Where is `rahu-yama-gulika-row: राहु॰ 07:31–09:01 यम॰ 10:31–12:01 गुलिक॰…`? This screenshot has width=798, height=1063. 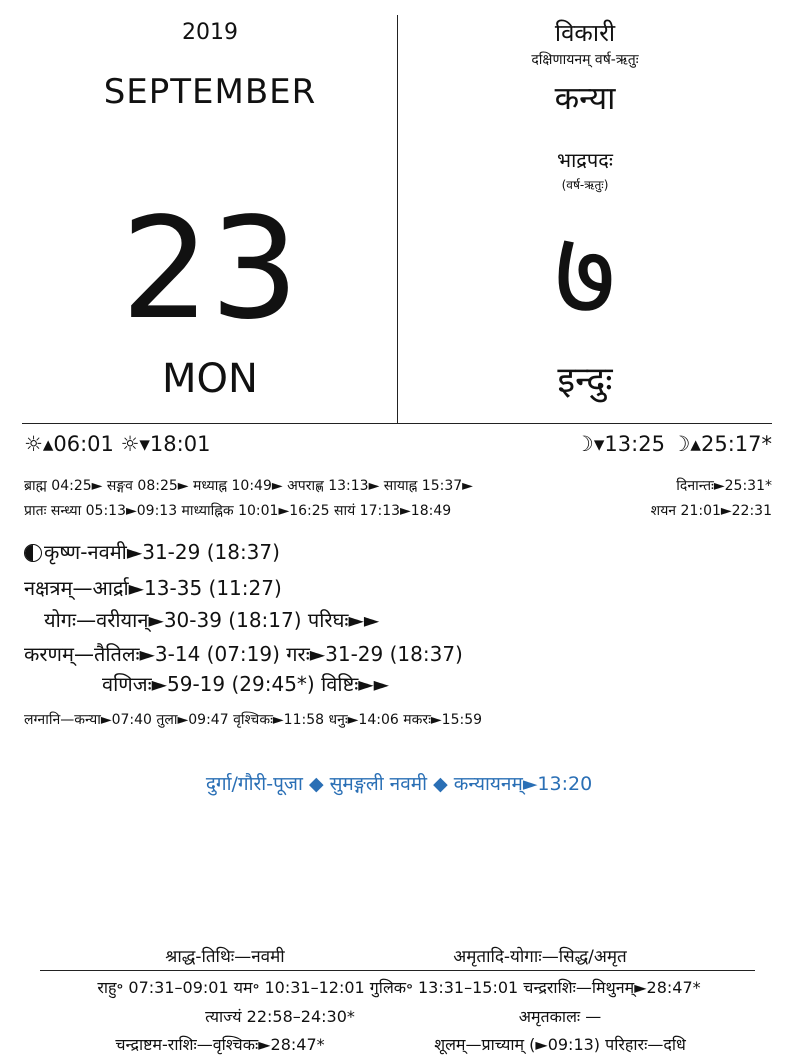
rahu-yama-gulika-row: राहु॰ 07:31–09:01 यम॰ 10:31–12:01 गुलिक॰… is located at coordinates (399, 987).